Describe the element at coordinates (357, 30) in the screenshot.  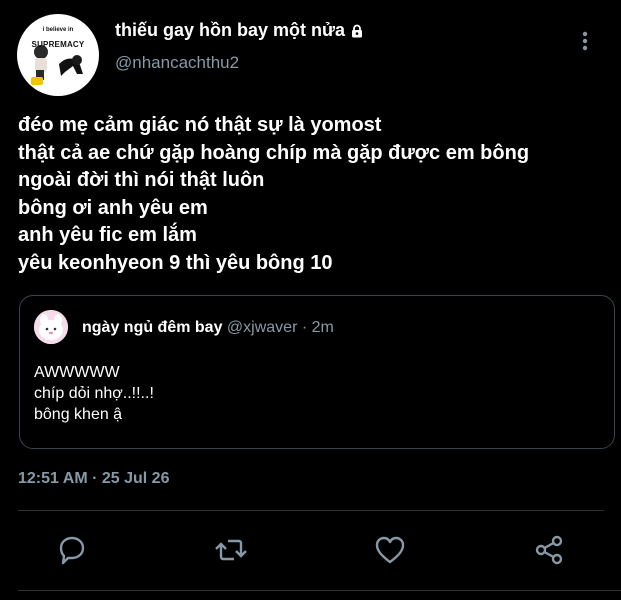
I see `lock-icon` at that location.